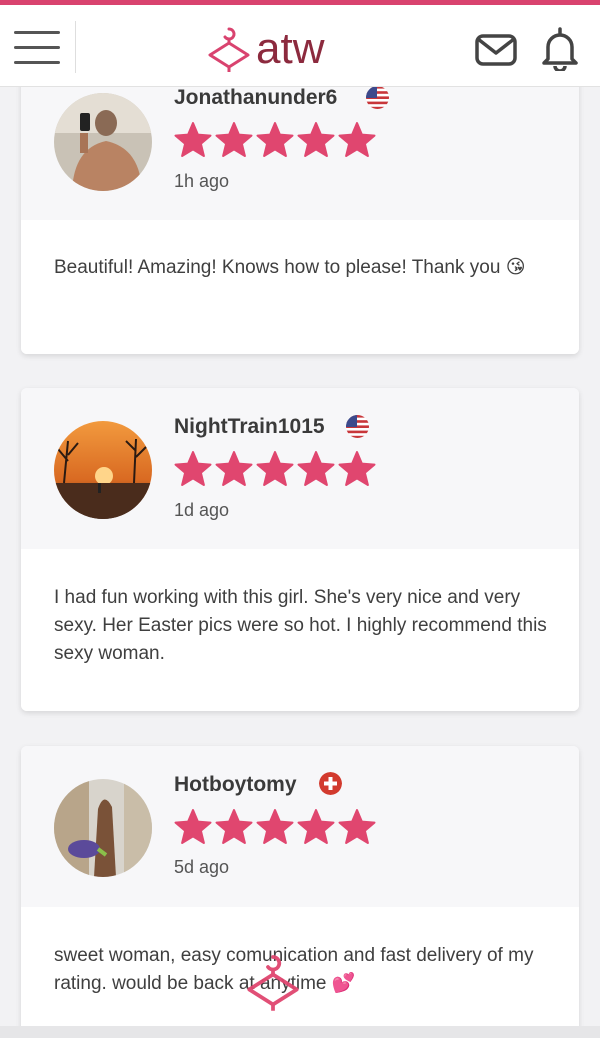 Image resolution: width=600 pixels, height=1038 pixels. I want to click on site-logo: atw, so click(265, 49).